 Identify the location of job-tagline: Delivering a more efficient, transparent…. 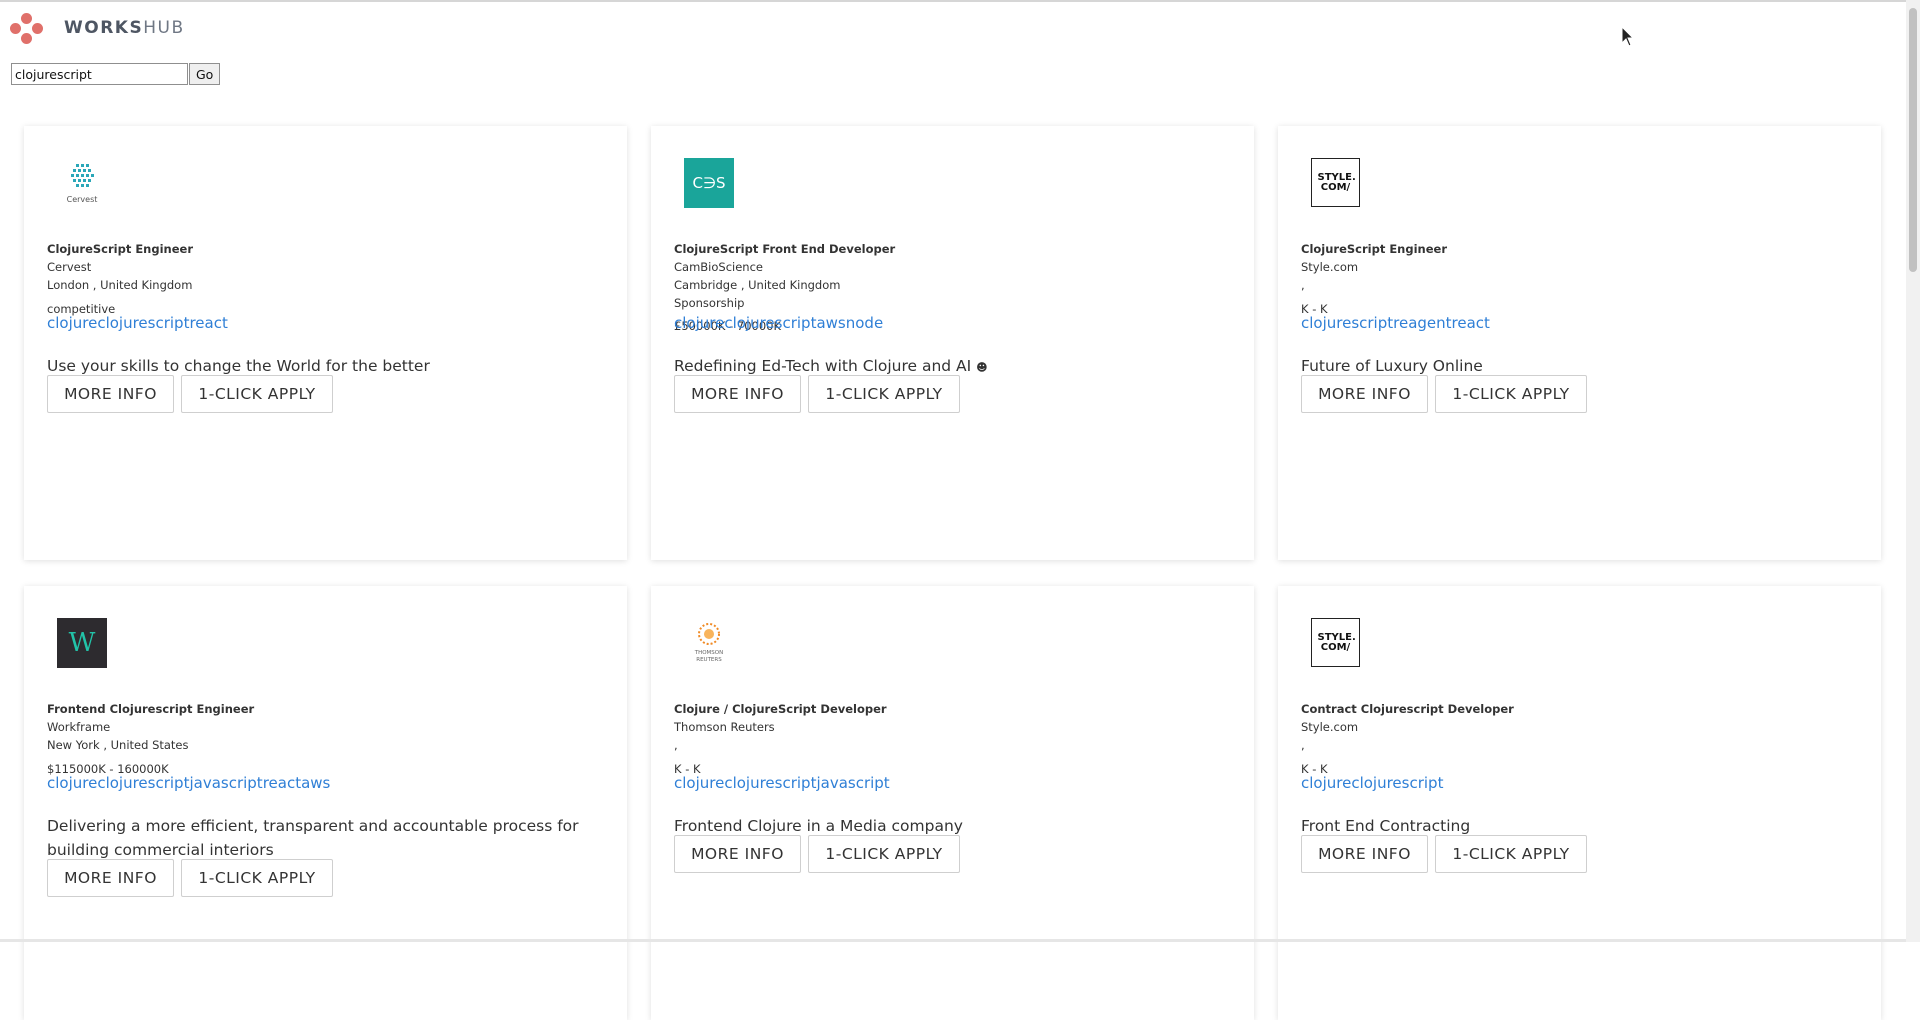
(313, 838).